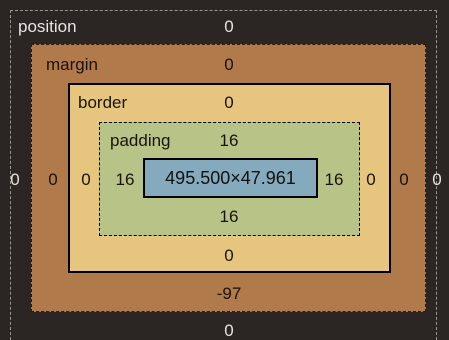  Describe the element at coordinates (229, 140) in the screenshot. I see `padding-top-value: 16` at that location.